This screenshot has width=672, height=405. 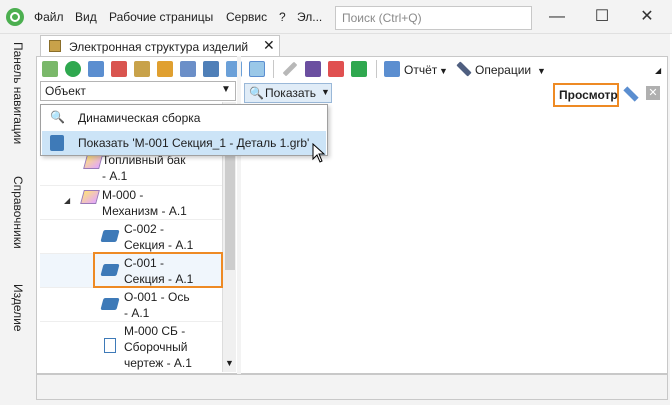 What do you see at coordinates (229, 363) in the screenshot?
I see `scroll-down-icon: ▼` at bounding box center [229, 363].